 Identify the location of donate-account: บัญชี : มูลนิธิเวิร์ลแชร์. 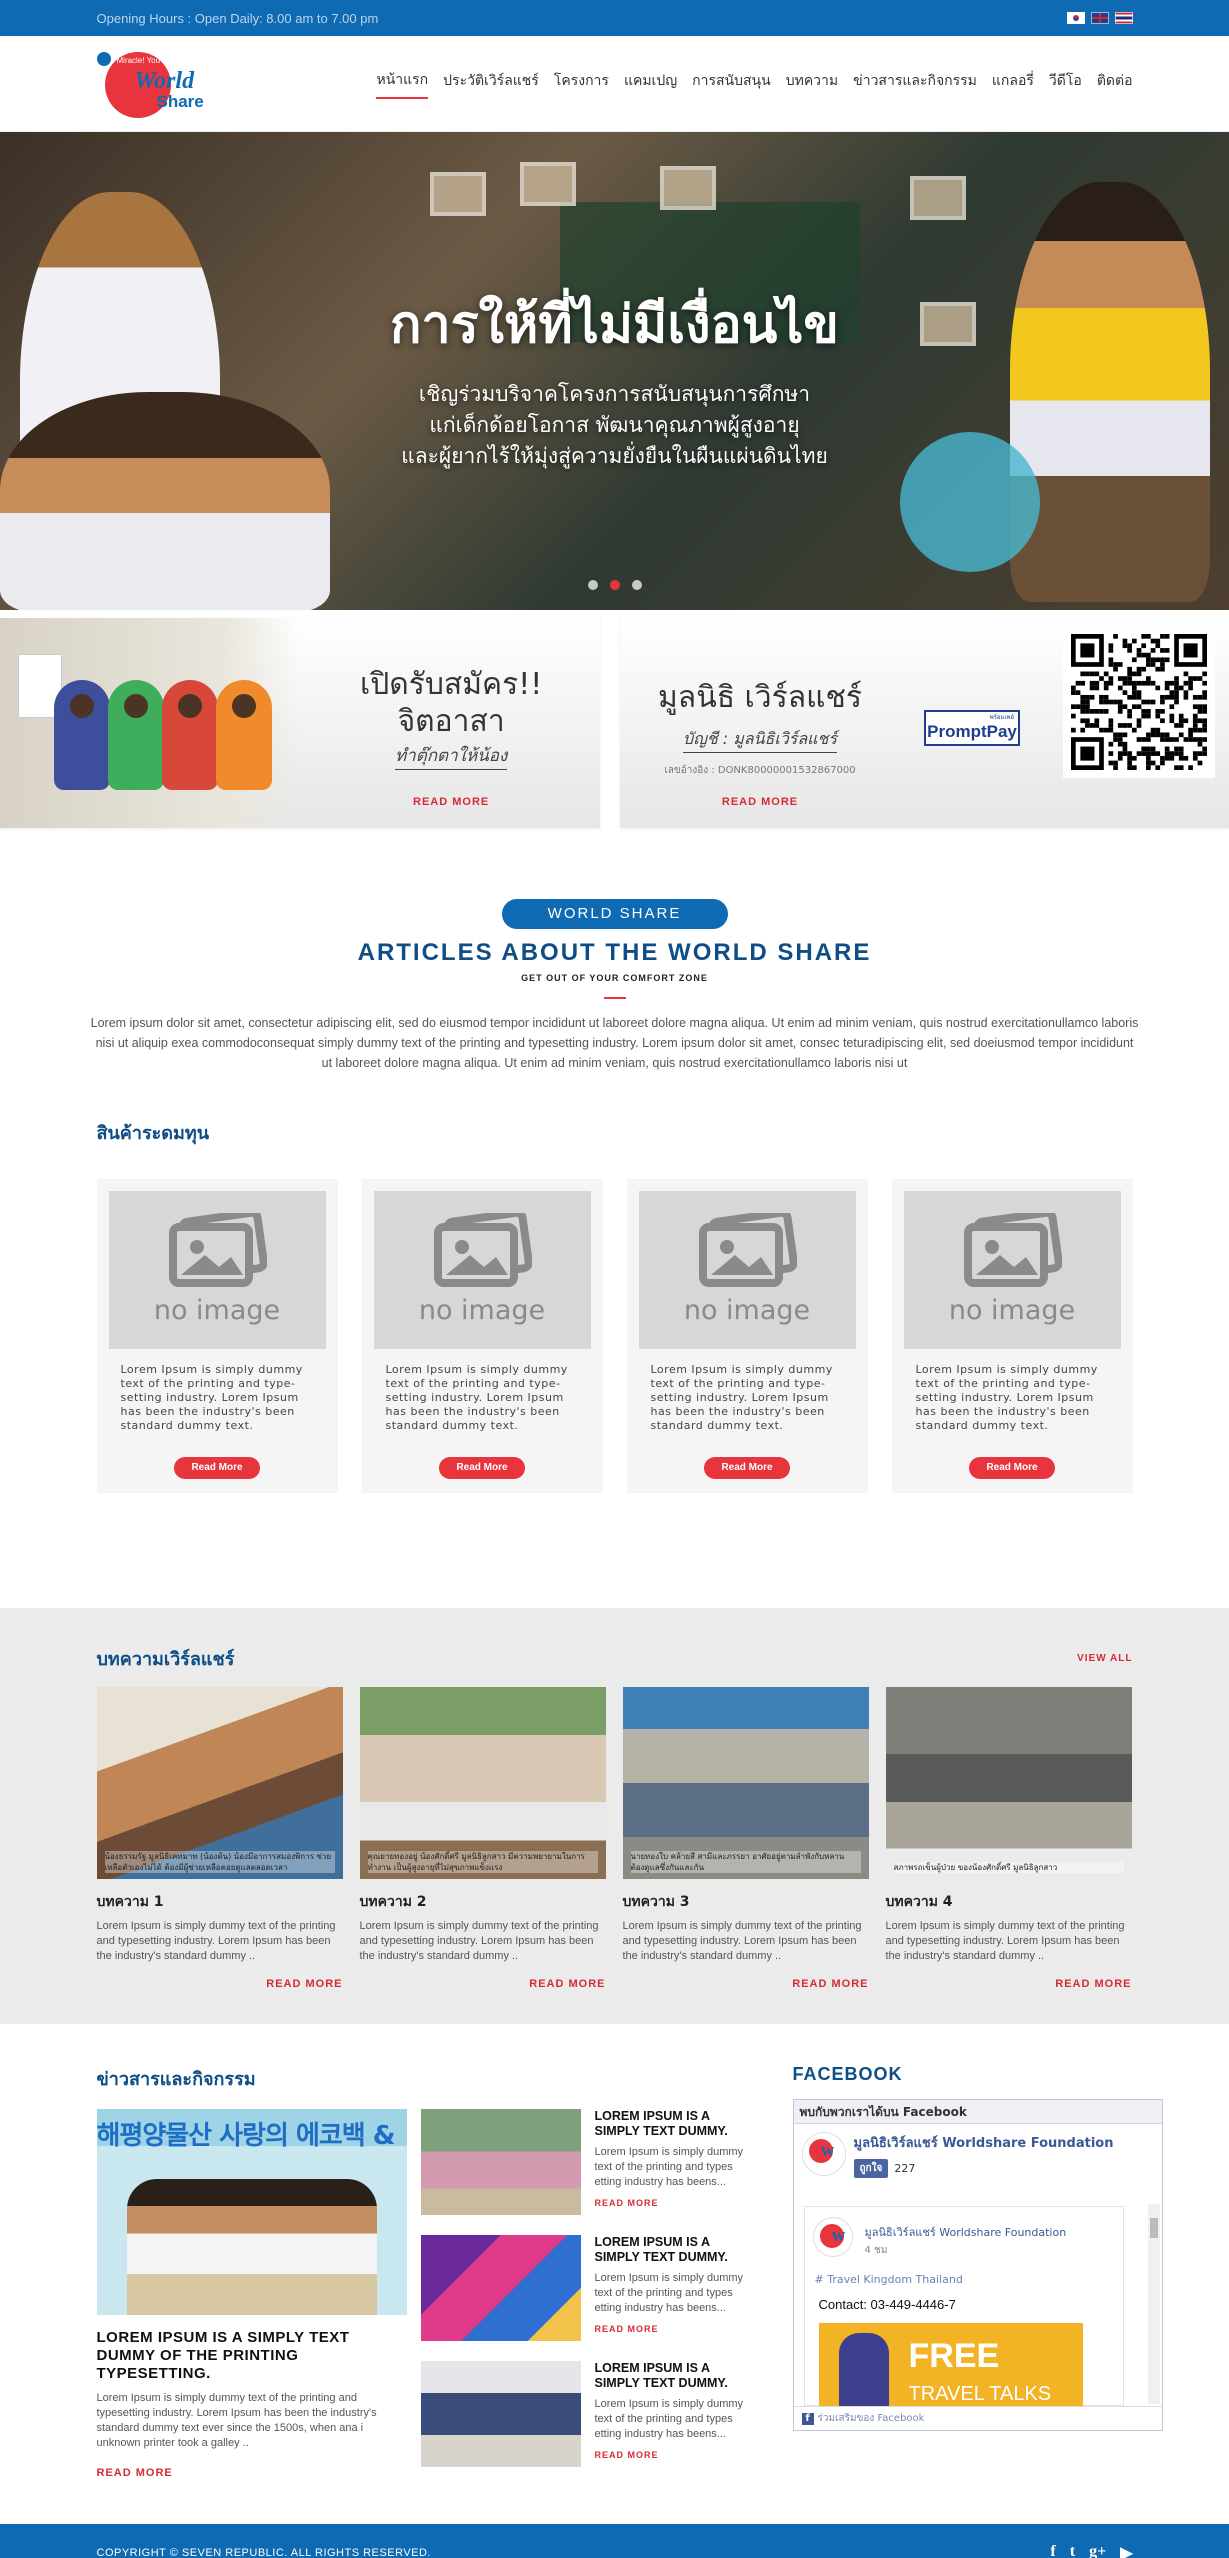
(760, 740).